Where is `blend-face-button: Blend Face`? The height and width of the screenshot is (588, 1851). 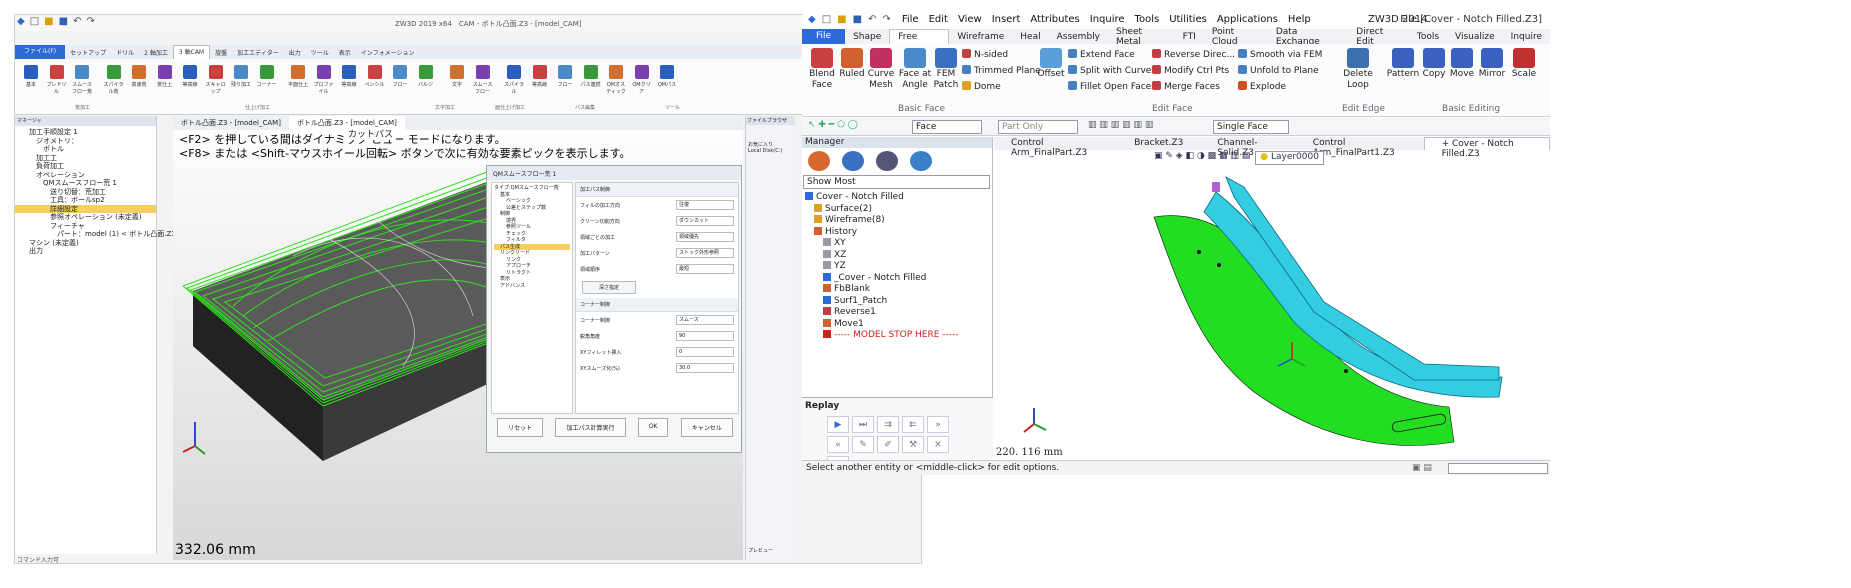 blend-face-button: Blend Face is located at coordinates (822, 69).